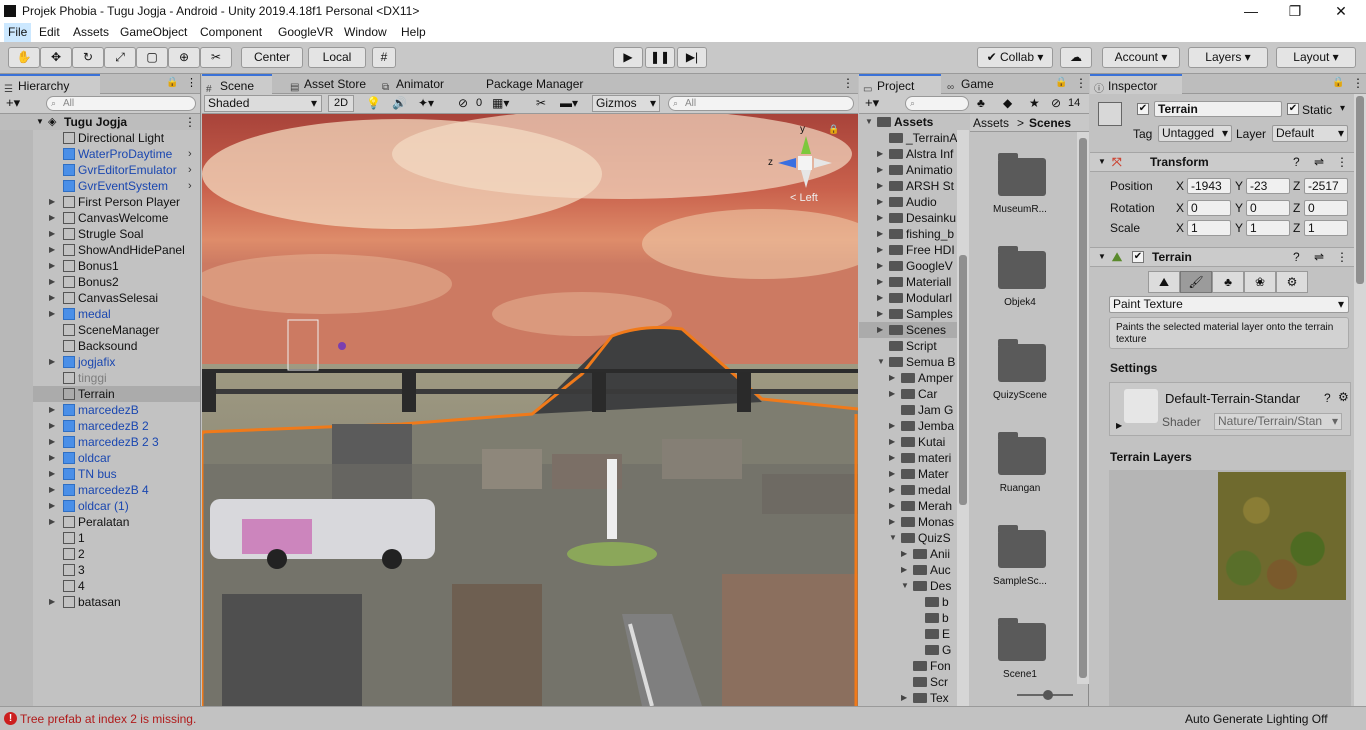 Image resolution: width=1366 pixels, height=730 pixels. Describe the element at coordinates (569, 103) in the screenshot. I see `camera-icon: ▬▾` at that location.